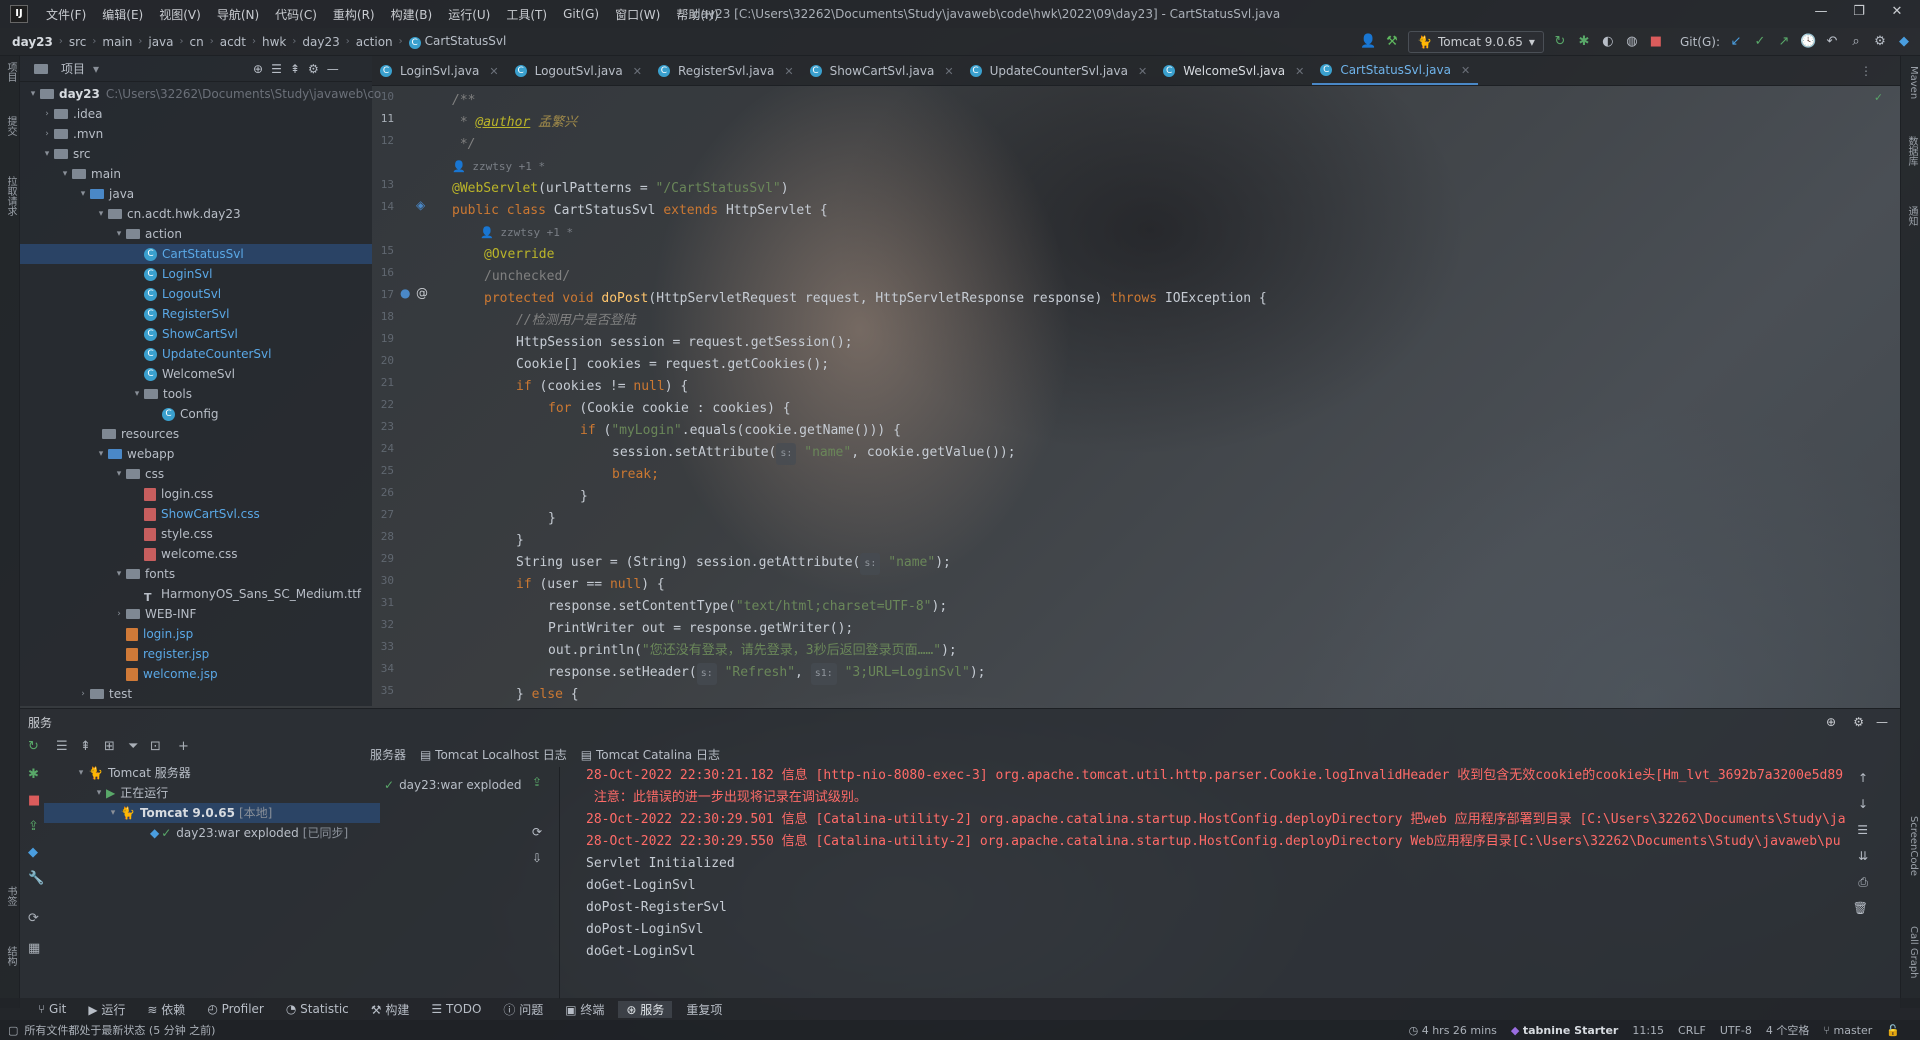 The height and width of the screenshot is (1040, 1920). Describe the element at coordinates (189, 374) in the screenshot. I see `tree-item-welcomesvl: C WelcomeSvl` at that location.